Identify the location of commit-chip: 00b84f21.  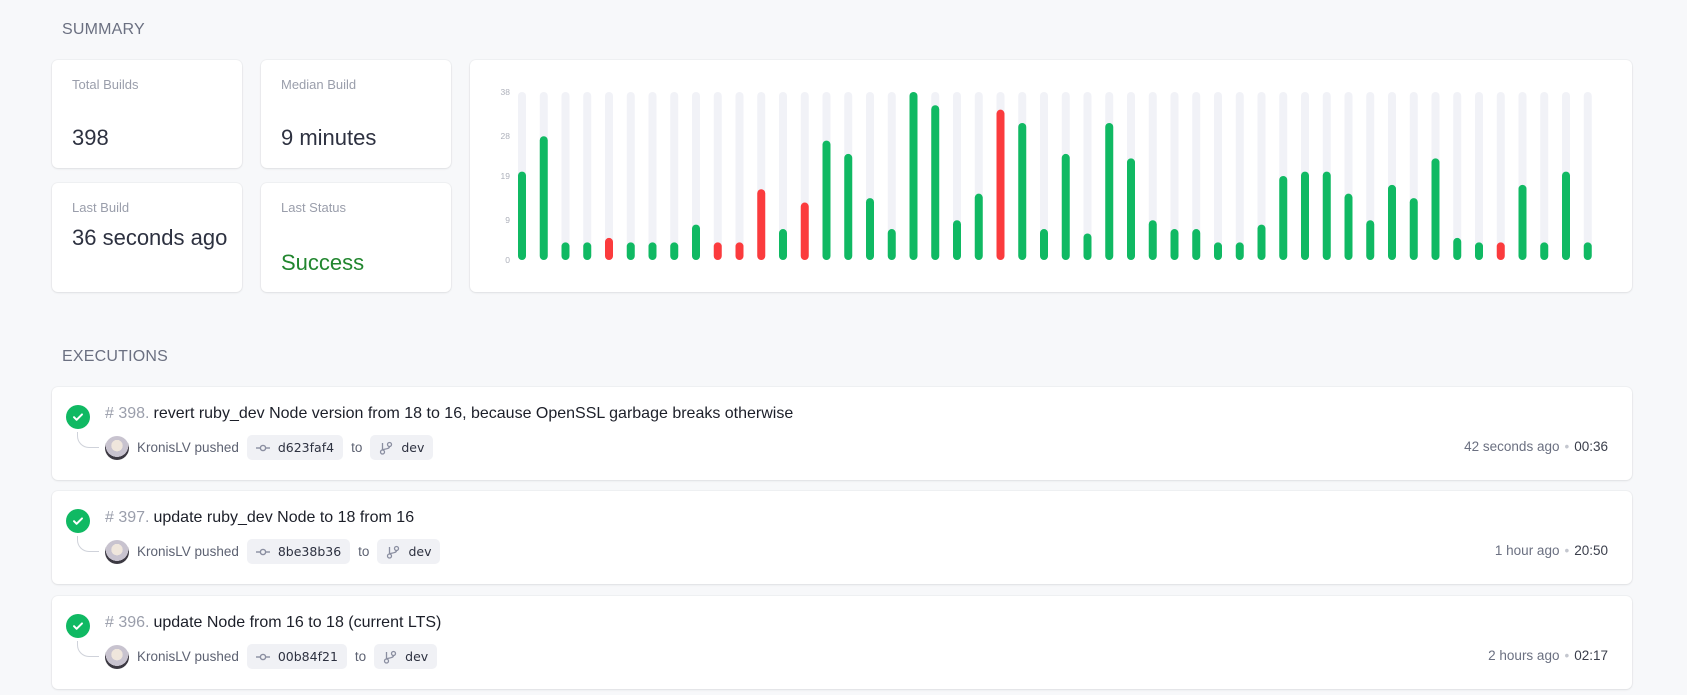
(296, 656).